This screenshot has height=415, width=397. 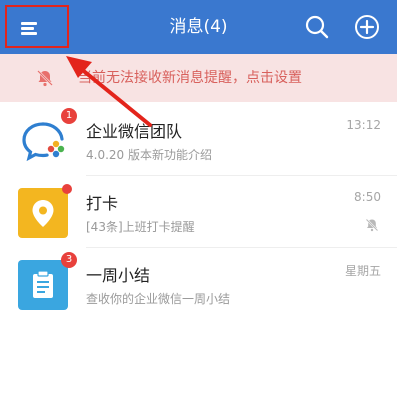 I want to click on conversation-time: 13:12, so click(x=363, y=125).